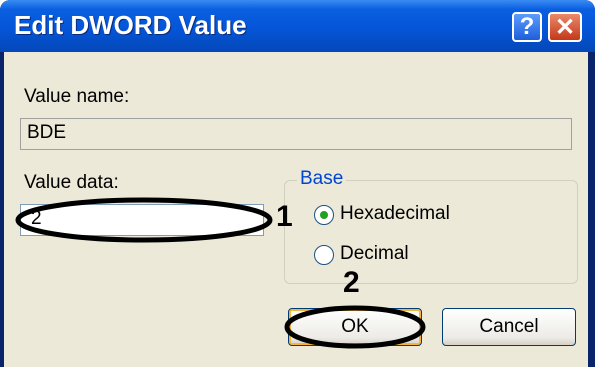 The image size is (595, 367). What do you see at coordinates (130, 25) in the screenshot?
I see `dialog-title: Edit DWORD Value` at bounding box center [130, 25].